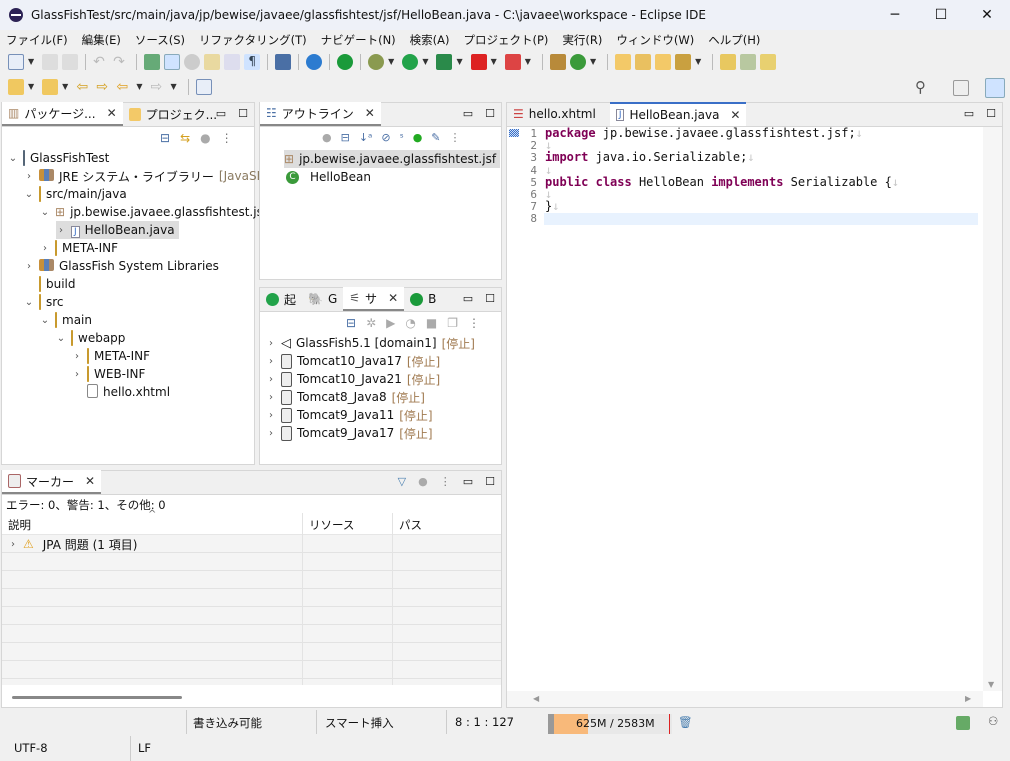 This screenshot has height=761, width=1010. I want to click on tab-launch: 起, so click(281, 299).